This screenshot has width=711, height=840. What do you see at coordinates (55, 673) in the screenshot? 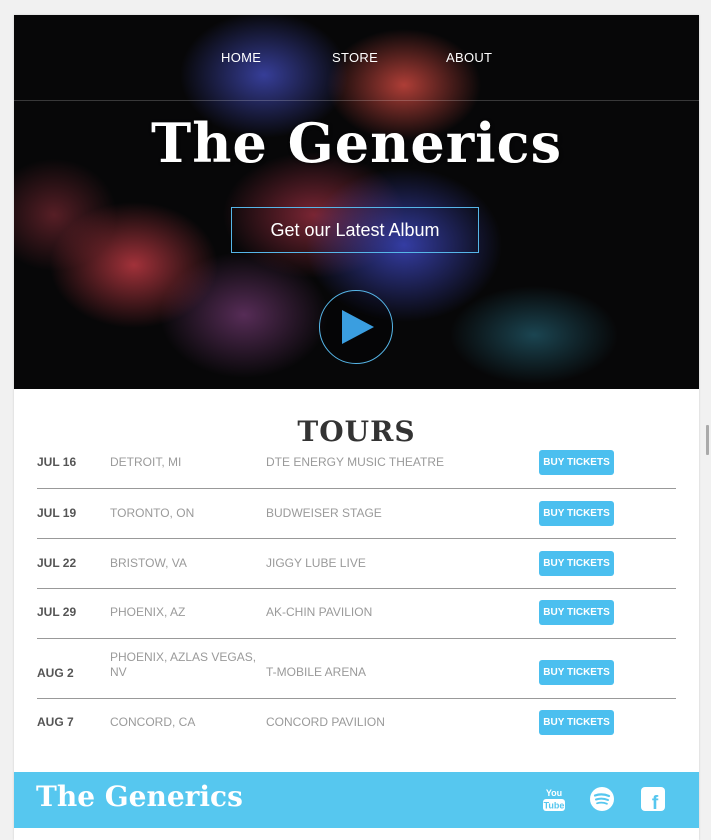
I see `tour-date: AUG 2` at bounding box center [55, 673].